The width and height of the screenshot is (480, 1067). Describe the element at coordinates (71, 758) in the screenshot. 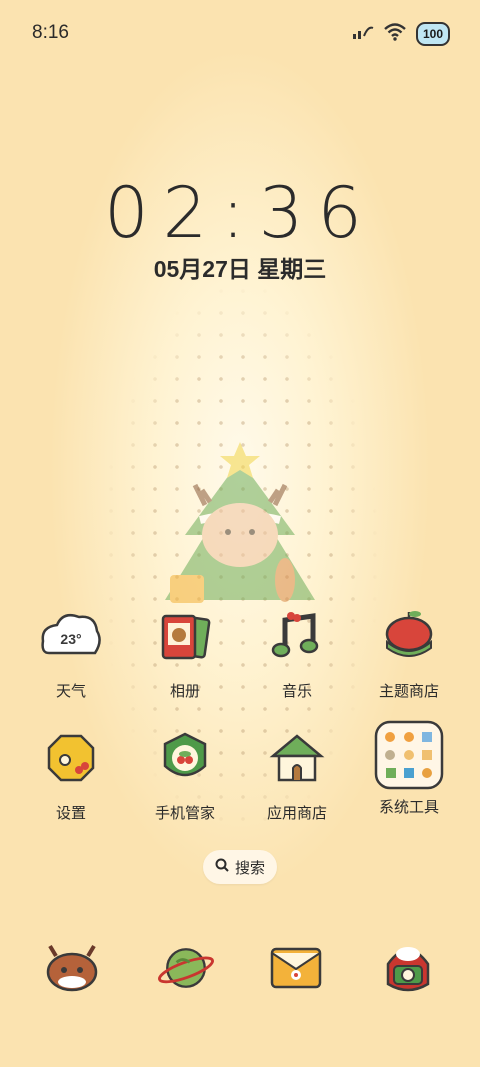

I see `settings-gear-icon` at that location.